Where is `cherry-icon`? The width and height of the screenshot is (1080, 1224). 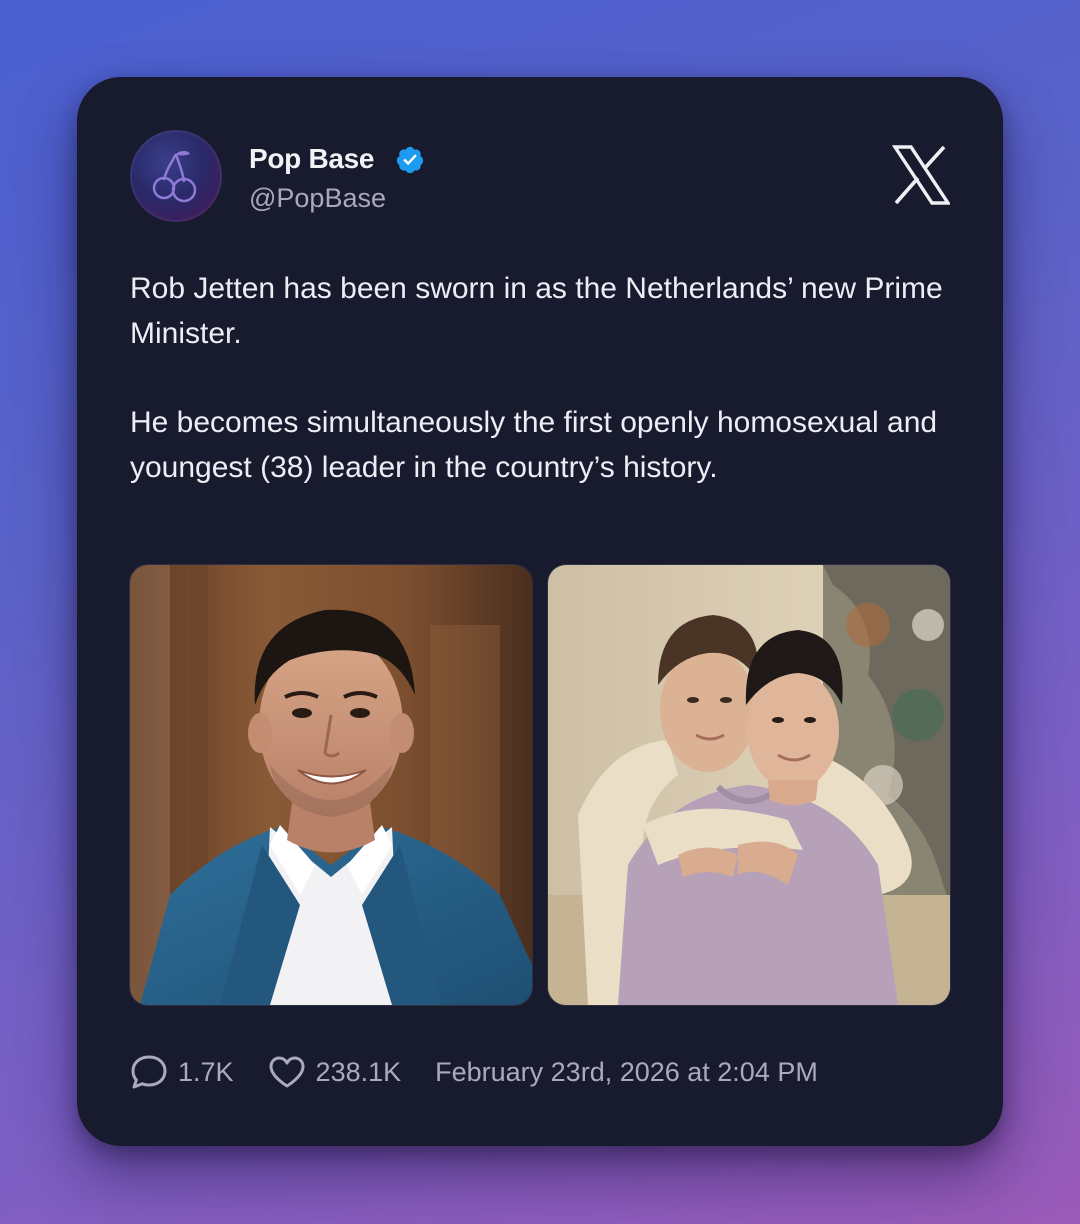 cherry-icon is located at coordinates (174, 177).